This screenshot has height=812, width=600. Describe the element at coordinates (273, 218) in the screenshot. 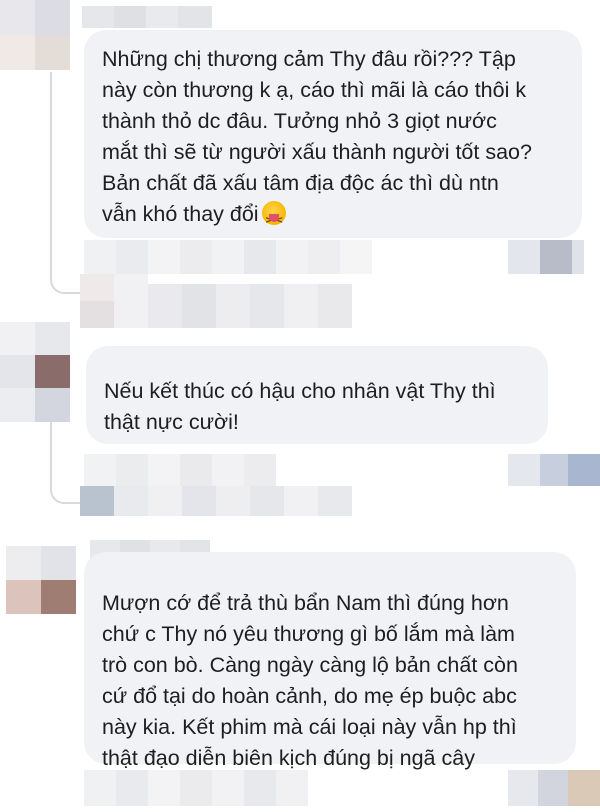

I see `squinting-face-with-tongue-icon` at that location.